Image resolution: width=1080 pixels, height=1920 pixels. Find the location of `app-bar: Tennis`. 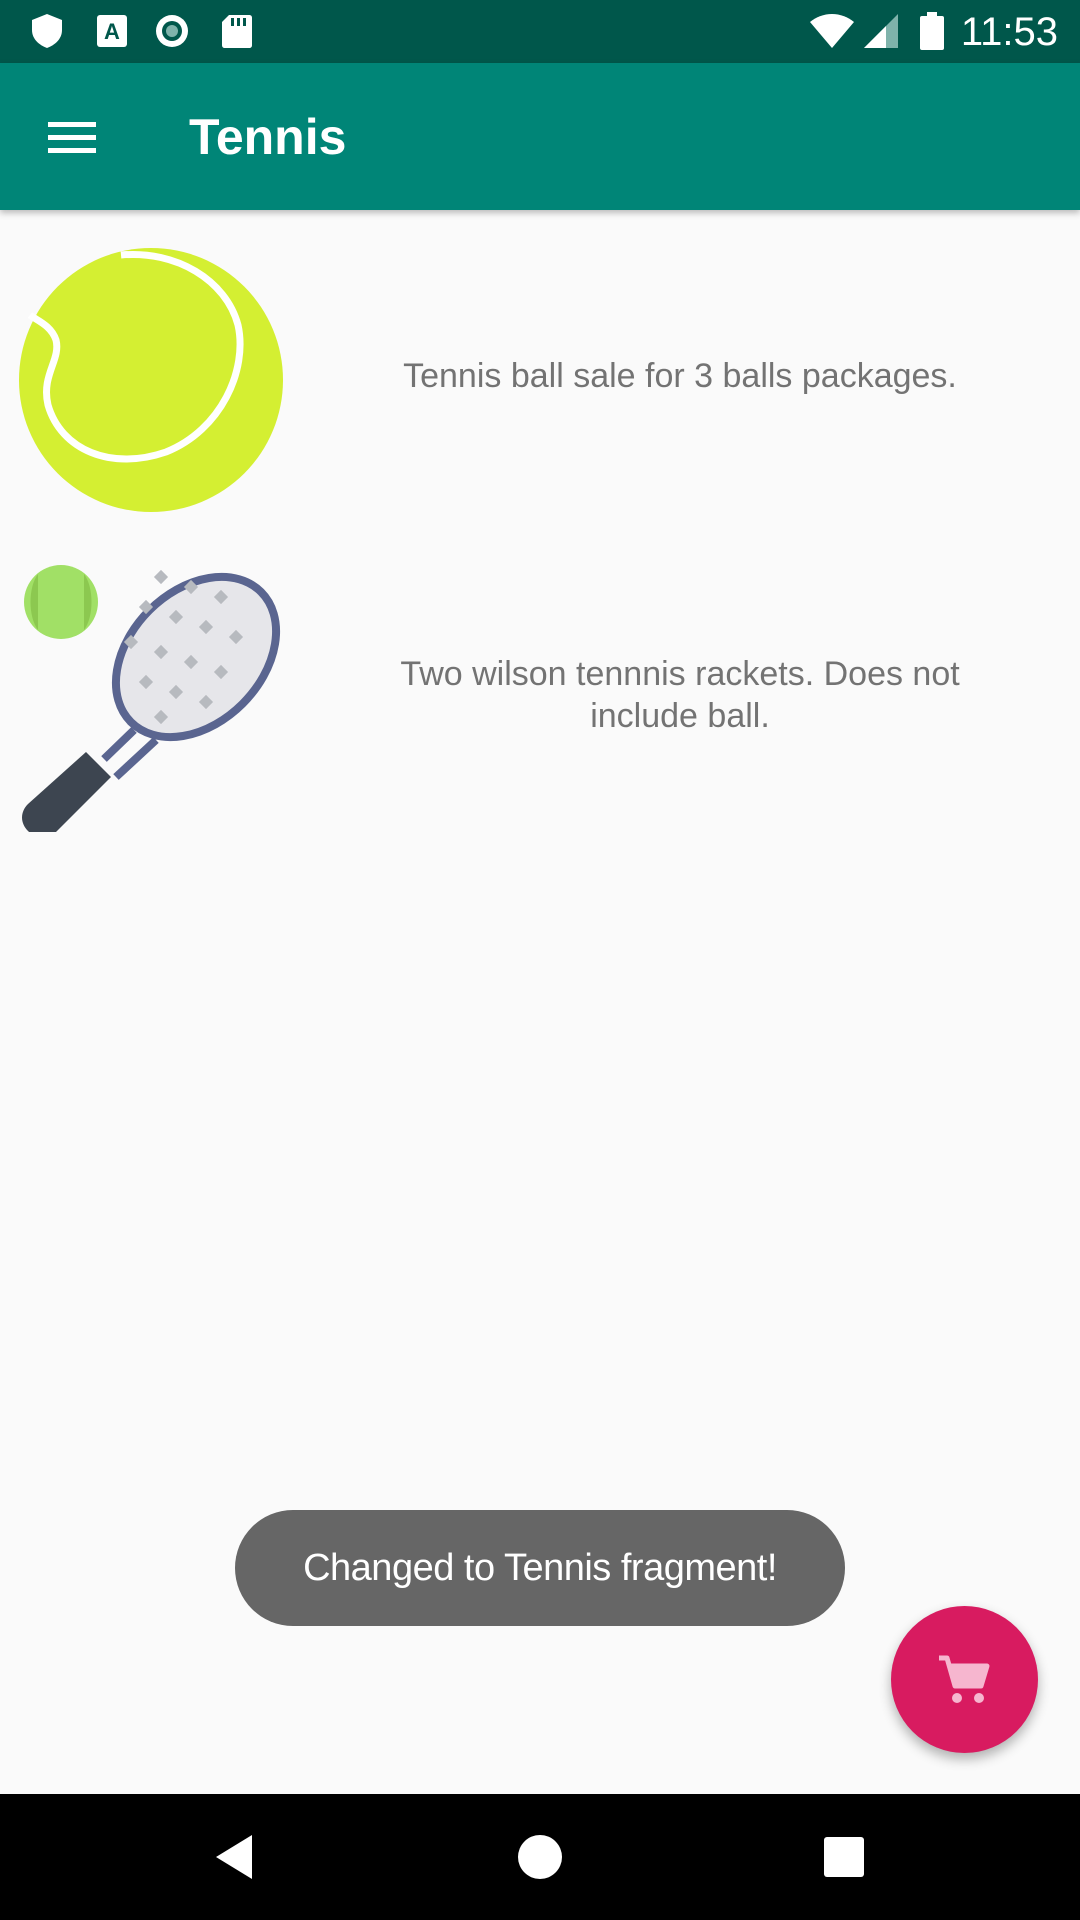

app-bar: Tennis is located at coordinates (540, 136).